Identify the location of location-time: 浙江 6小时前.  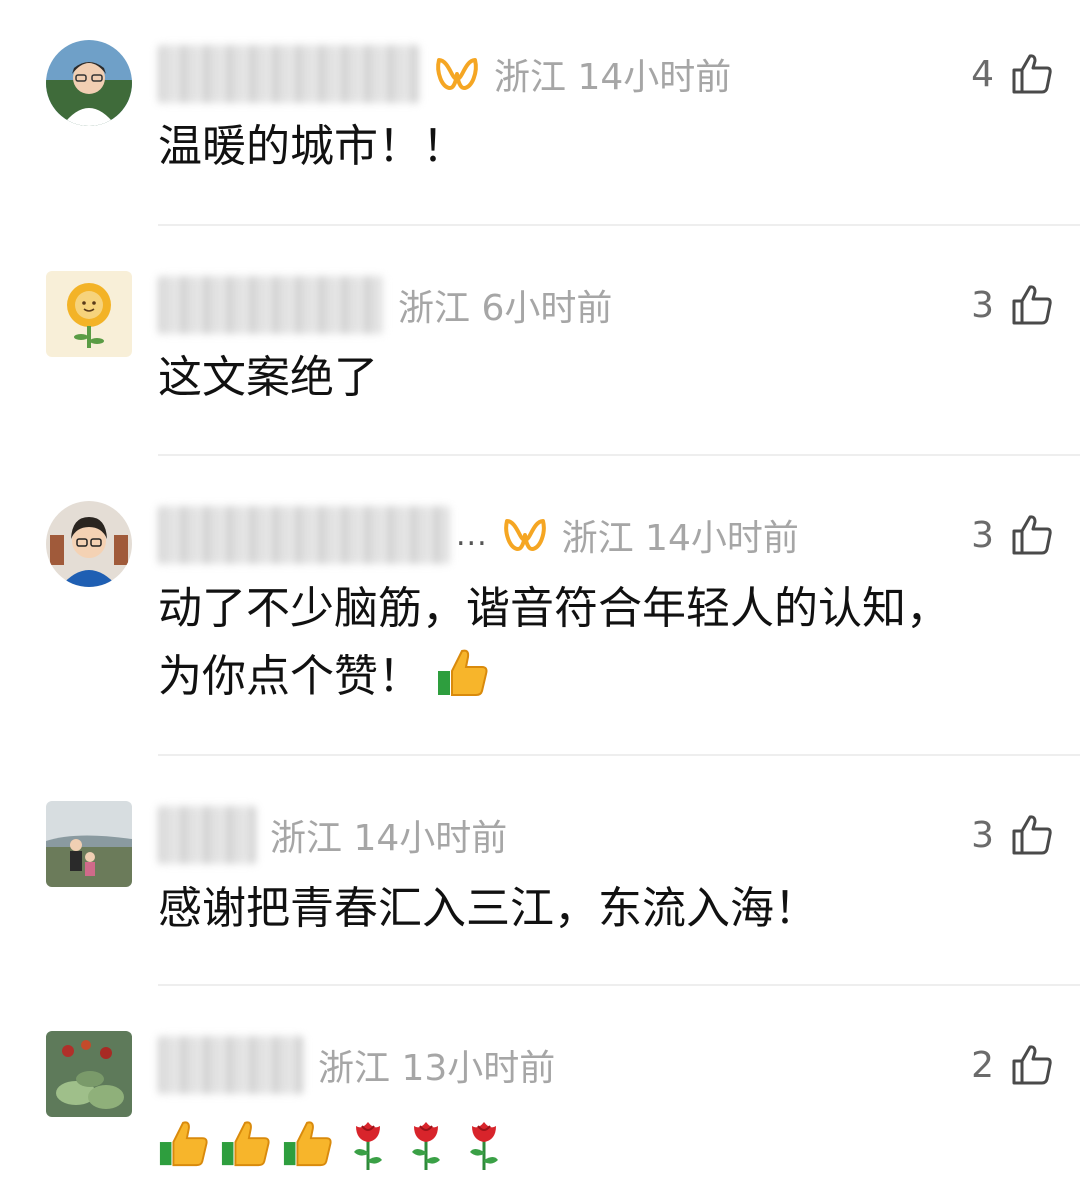
(505, 308).